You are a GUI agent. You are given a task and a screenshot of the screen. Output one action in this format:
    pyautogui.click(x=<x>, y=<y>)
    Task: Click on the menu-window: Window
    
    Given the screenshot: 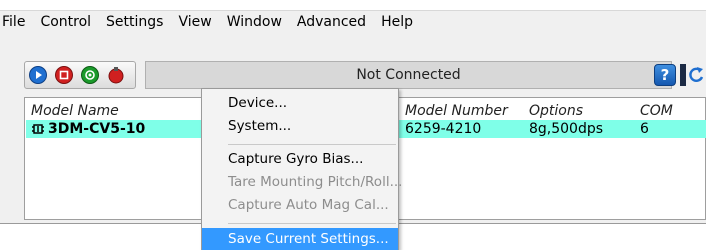 What is the action you would take?
    pyautogui.click(x=254, y=22)
    